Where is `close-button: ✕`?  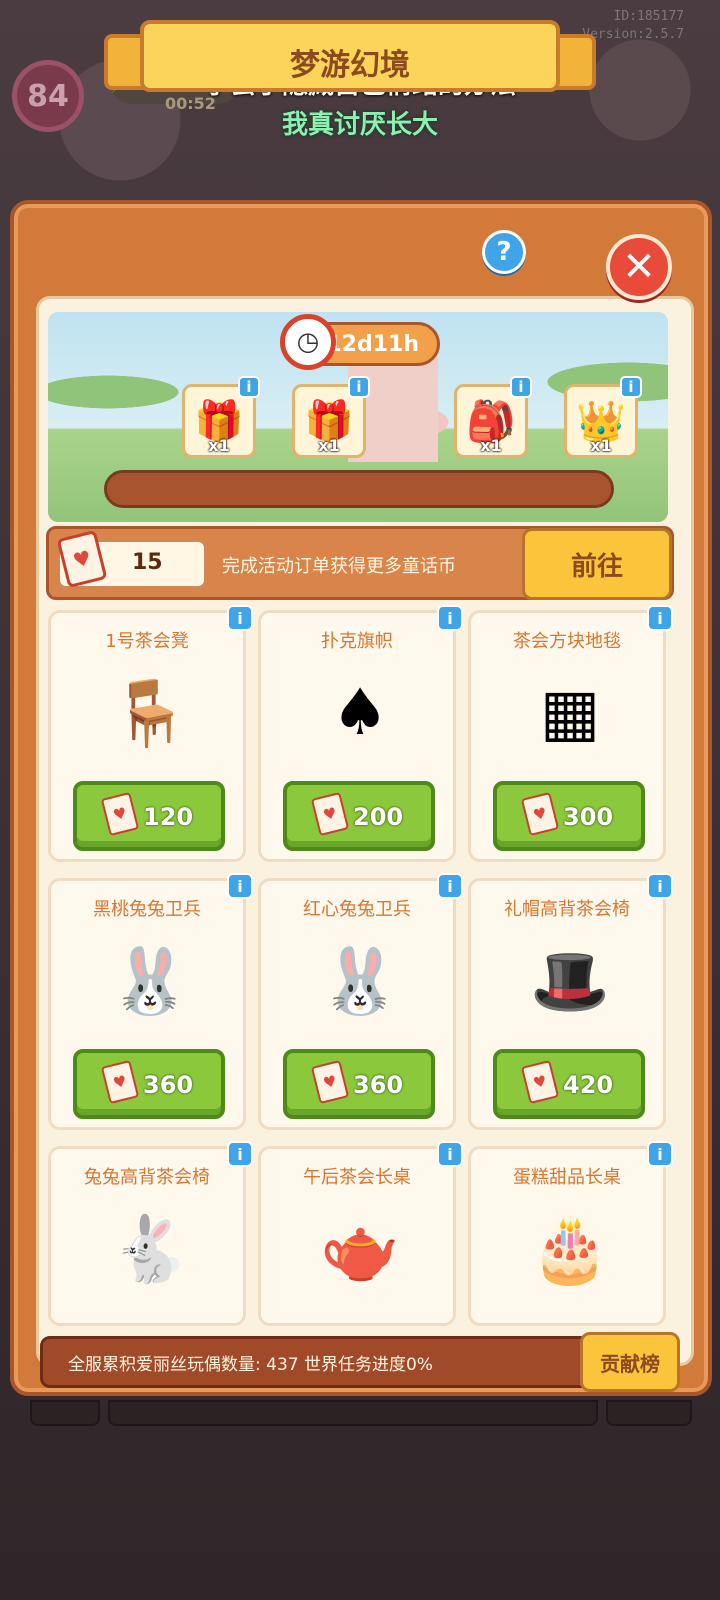
close-button: ✕ is located at coordinates (639, 267).